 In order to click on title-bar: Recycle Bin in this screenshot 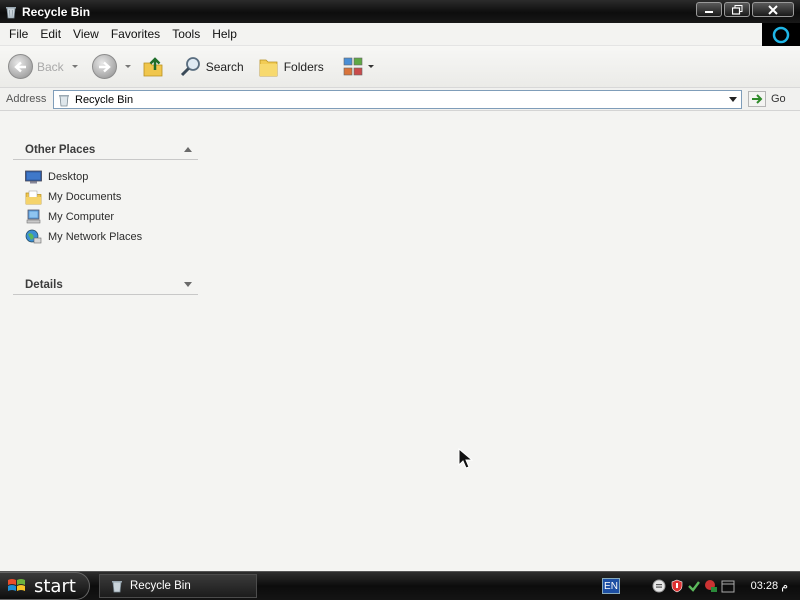, I will do `click(400, 11)`.